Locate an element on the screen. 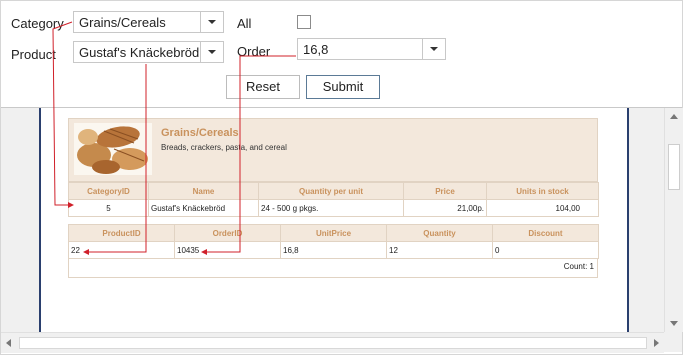 The height and width of the screenshot is (355, 683). table-cell: 104,00 is located at coordinates (542, 208).